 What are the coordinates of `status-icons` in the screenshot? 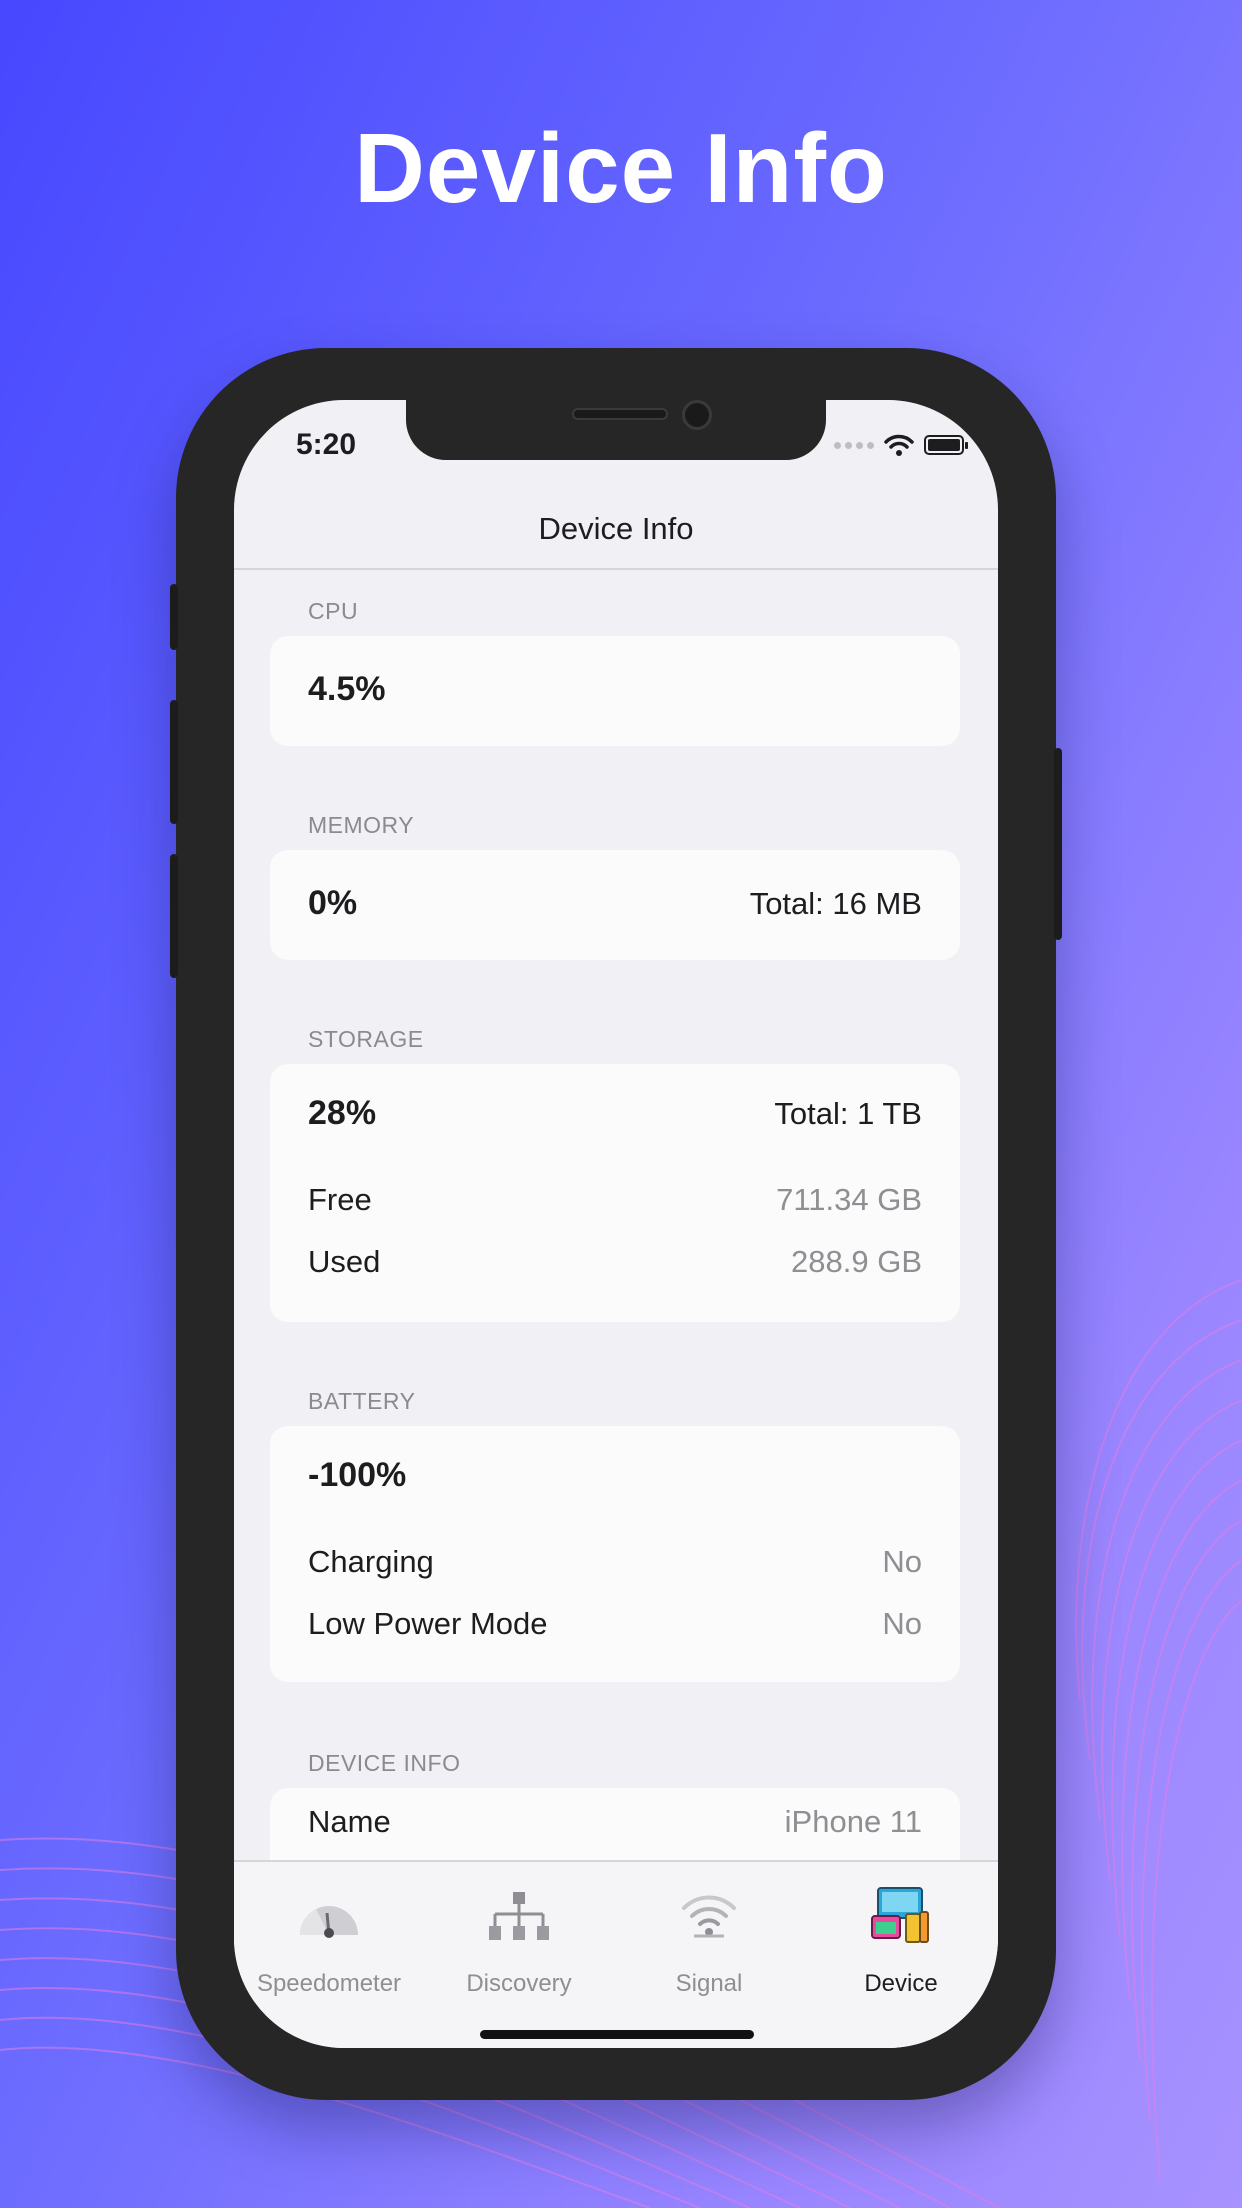 It's located at (901, 445).